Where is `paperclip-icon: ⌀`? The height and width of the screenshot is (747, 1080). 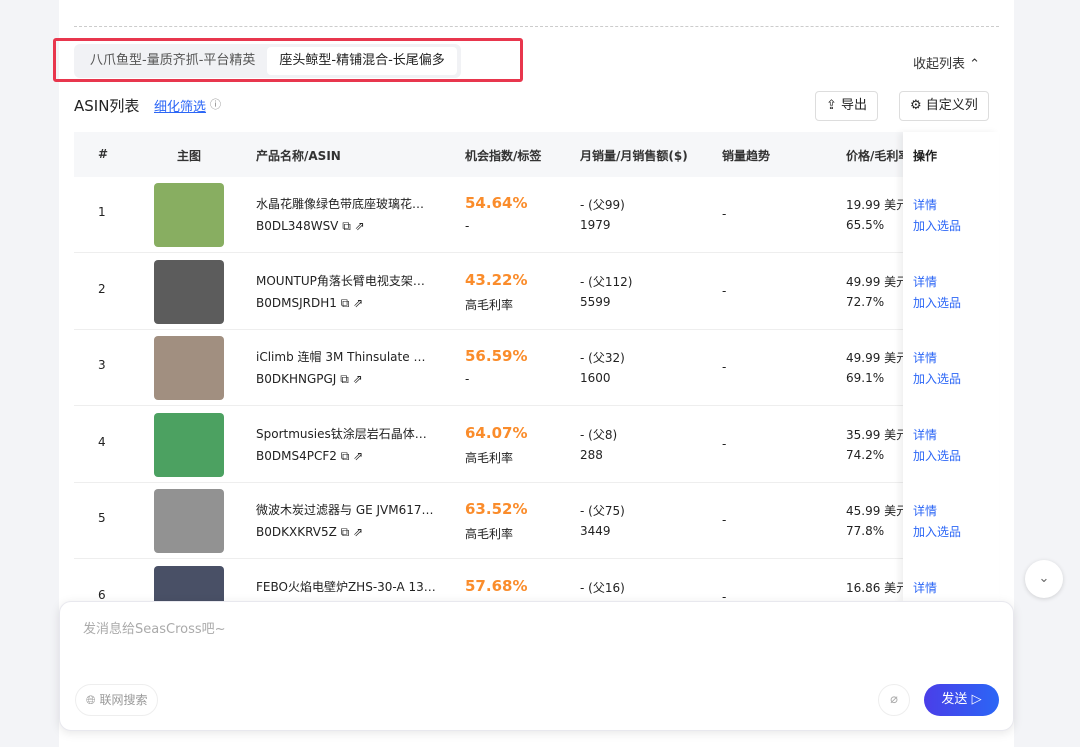
paperclip-icon: ⌀ is located at coordinates (894, 699).